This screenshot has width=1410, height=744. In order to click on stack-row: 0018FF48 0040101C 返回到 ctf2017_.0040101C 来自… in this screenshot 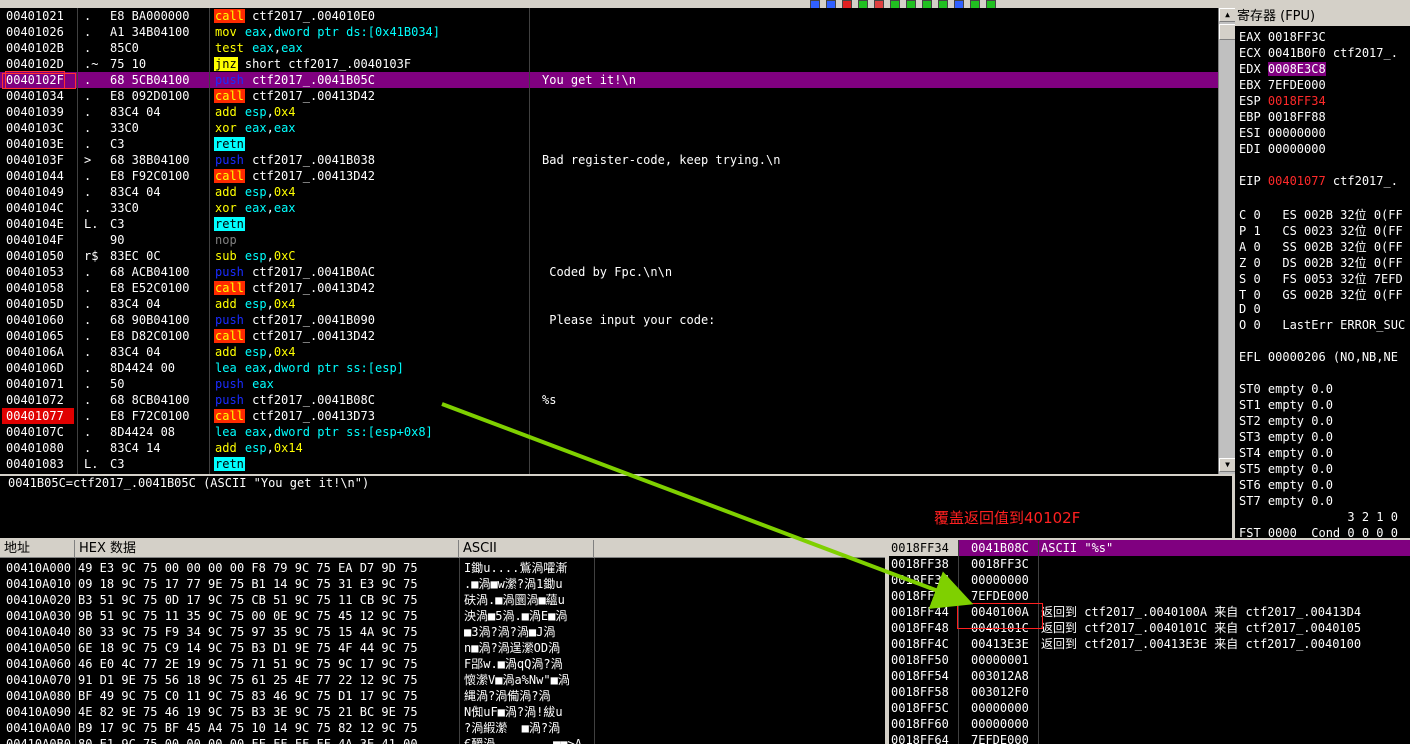, I will do `click(1149, 628)`.